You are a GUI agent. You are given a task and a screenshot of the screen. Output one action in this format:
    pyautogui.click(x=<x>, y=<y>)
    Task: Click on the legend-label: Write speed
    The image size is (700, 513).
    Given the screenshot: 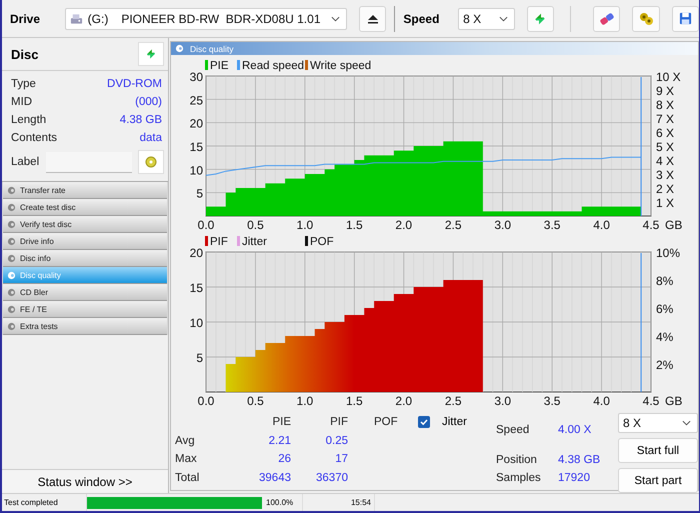 What is the action you would take?
    pyautogui.click(x=341, y=66)
    